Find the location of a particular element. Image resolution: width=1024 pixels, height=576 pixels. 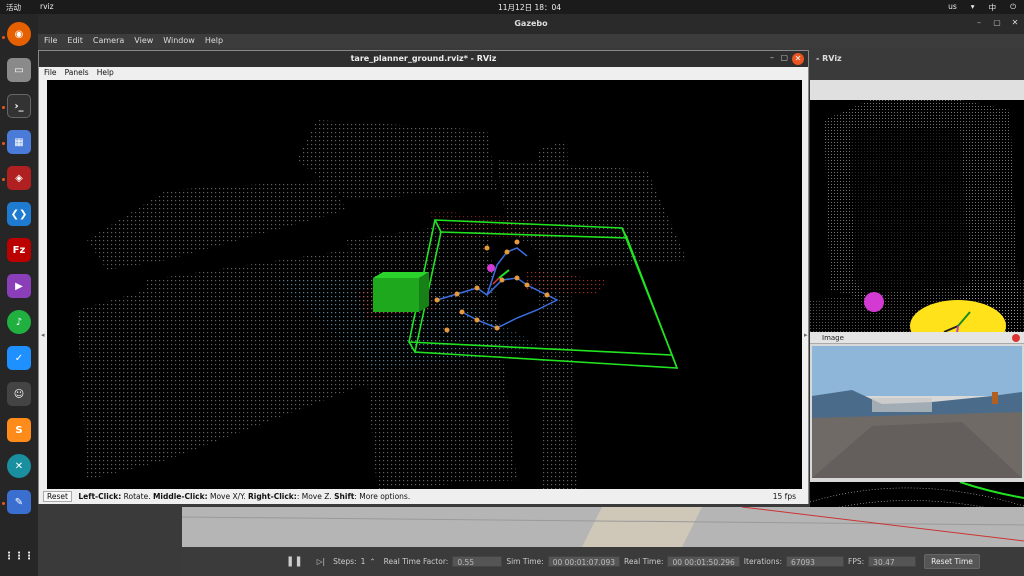

clock: 11月12日 18：04 is located at coordinates (529, 7).